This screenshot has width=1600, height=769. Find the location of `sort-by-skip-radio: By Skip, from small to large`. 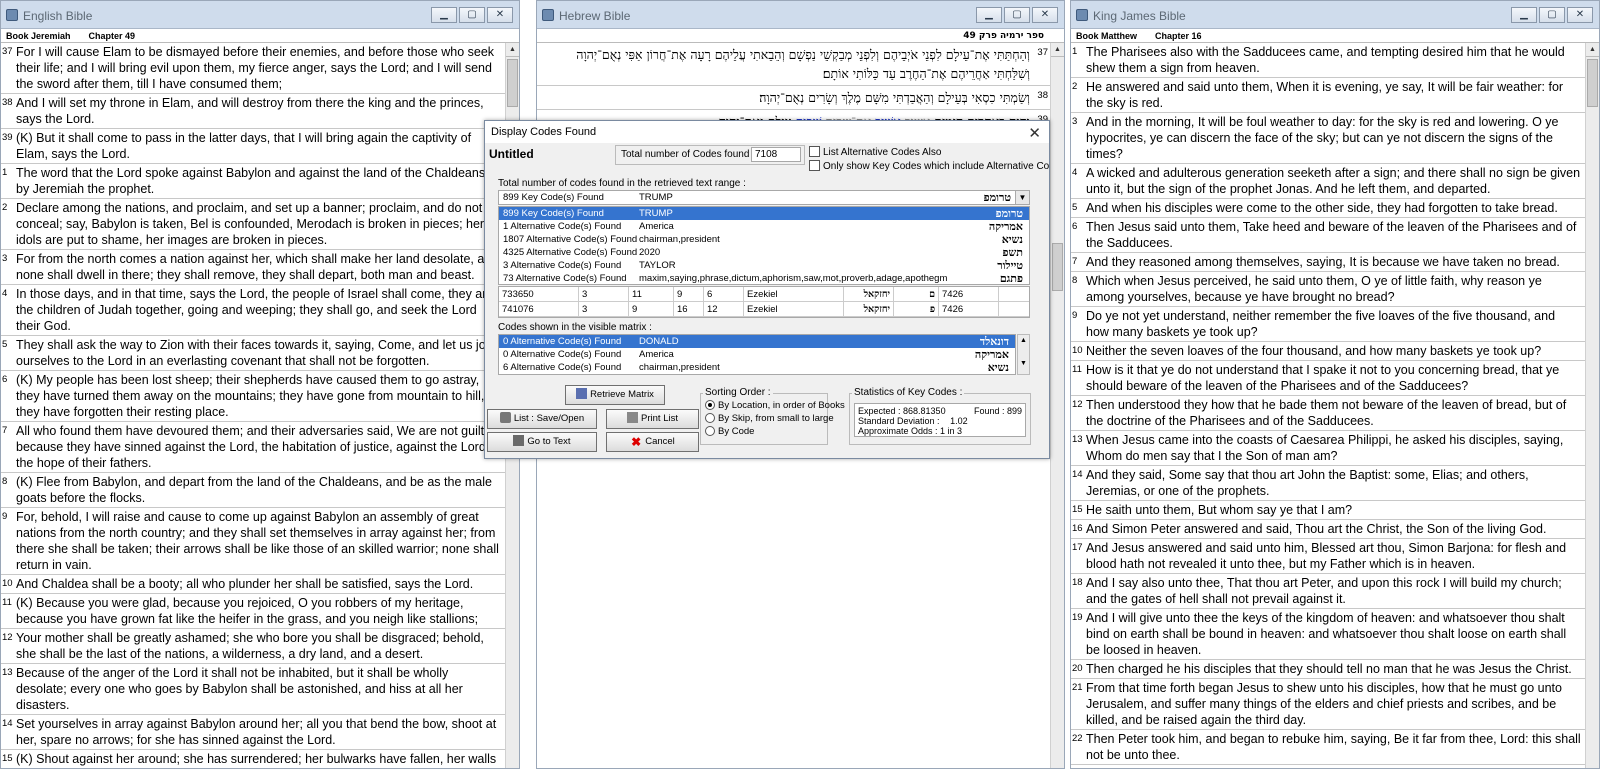

sort-by-skip-radio: By Skip, from small to large is located at coordinates (769, 418).